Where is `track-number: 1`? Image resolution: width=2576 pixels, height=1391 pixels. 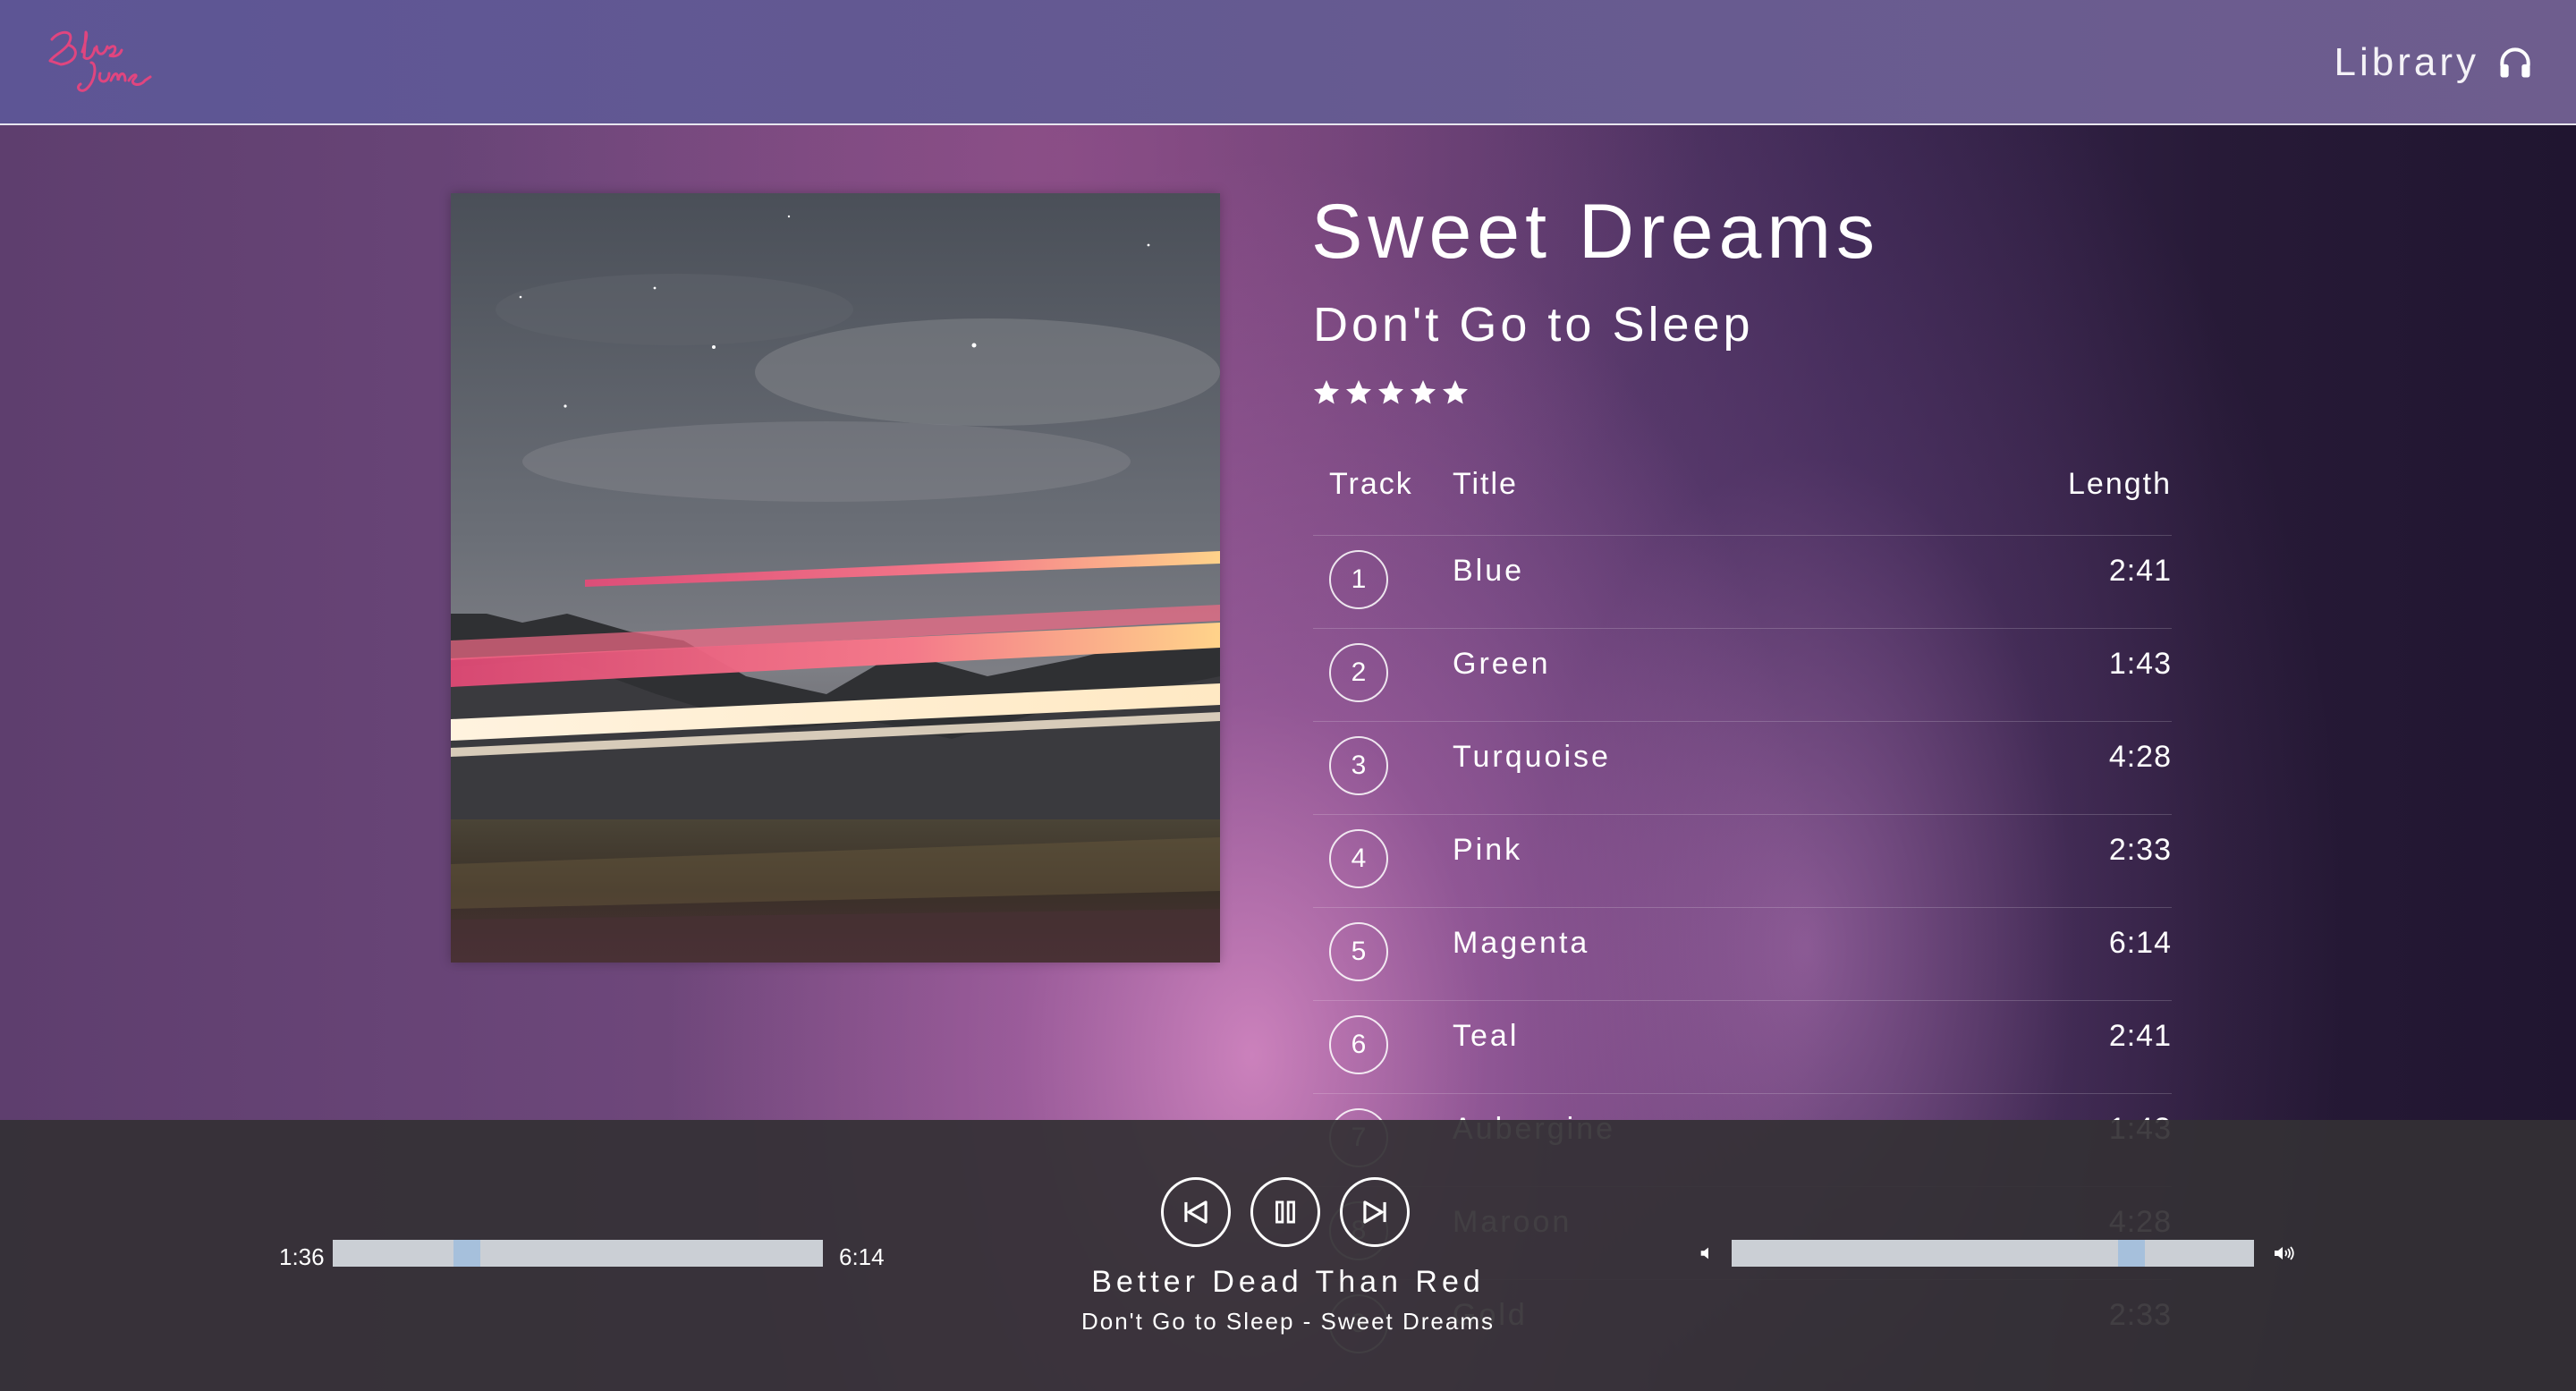 track-number: 1 is located at coordinates (1358, 579).